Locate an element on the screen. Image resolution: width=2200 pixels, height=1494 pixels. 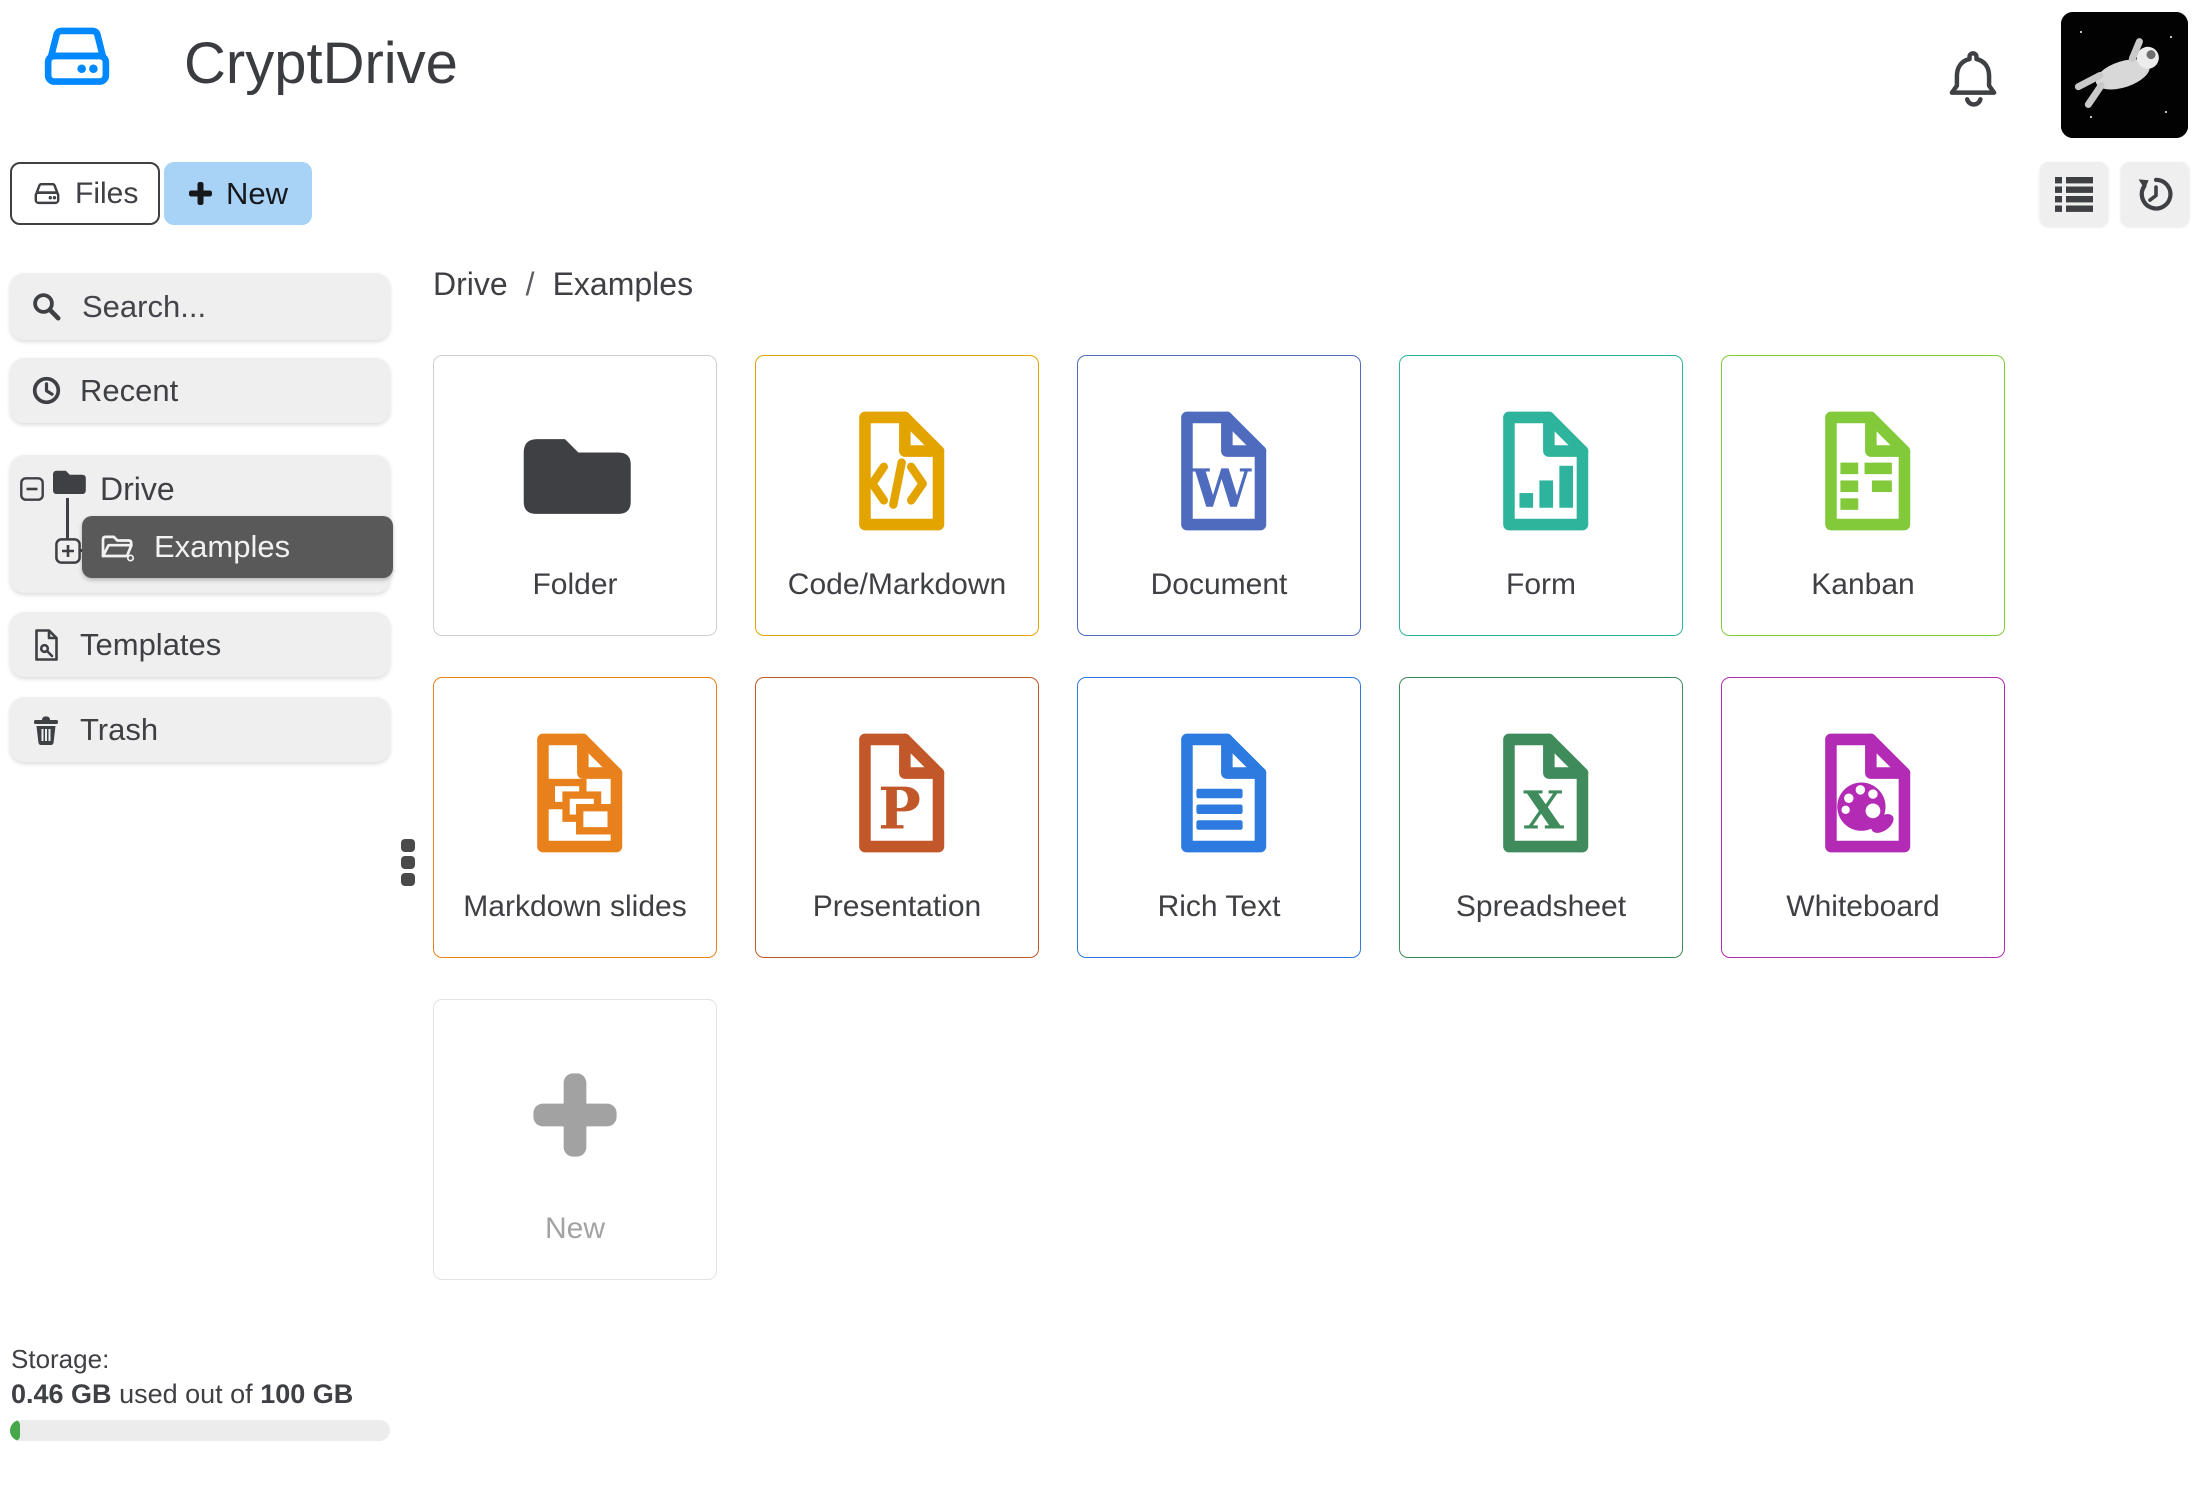
folder-open-icon is located at coordinates (118, 548).